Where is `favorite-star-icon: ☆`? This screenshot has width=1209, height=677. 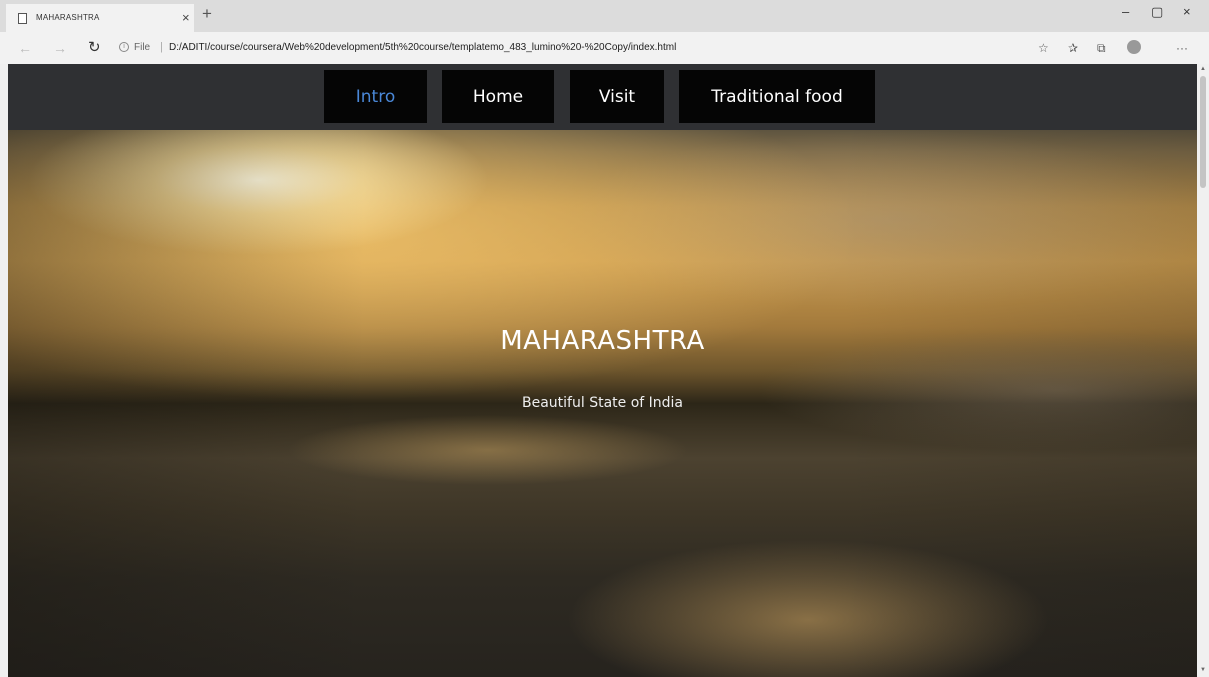
favorite-star-icon: ☆ is located at coordinates (1043, 48).